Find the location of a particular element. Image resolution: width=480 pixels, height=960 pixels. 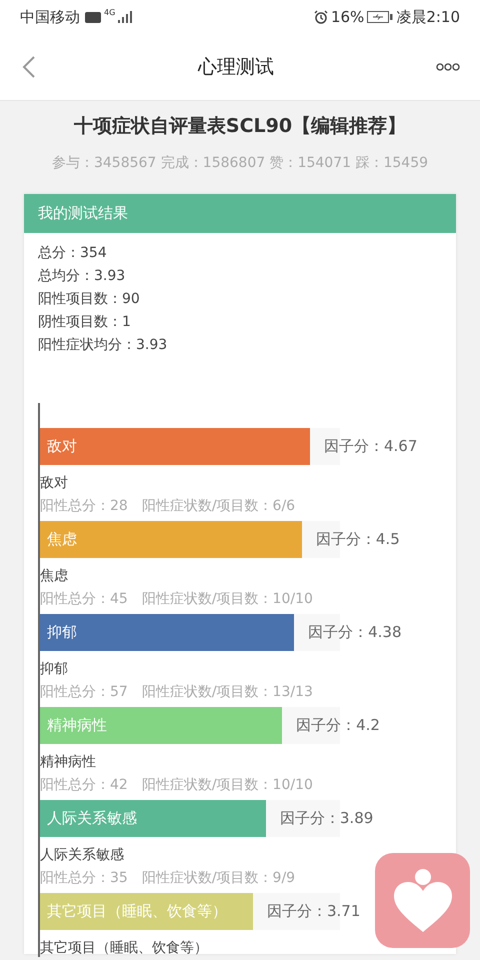

battery-icon is located at coordinates (380, 17).